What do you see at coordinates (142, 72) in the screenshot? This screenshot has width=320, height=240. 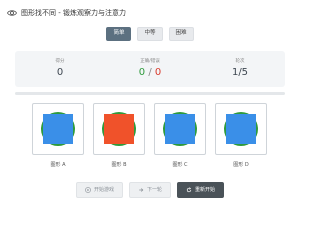 I see `correct-count: 0` at bounding box center [142, 72].